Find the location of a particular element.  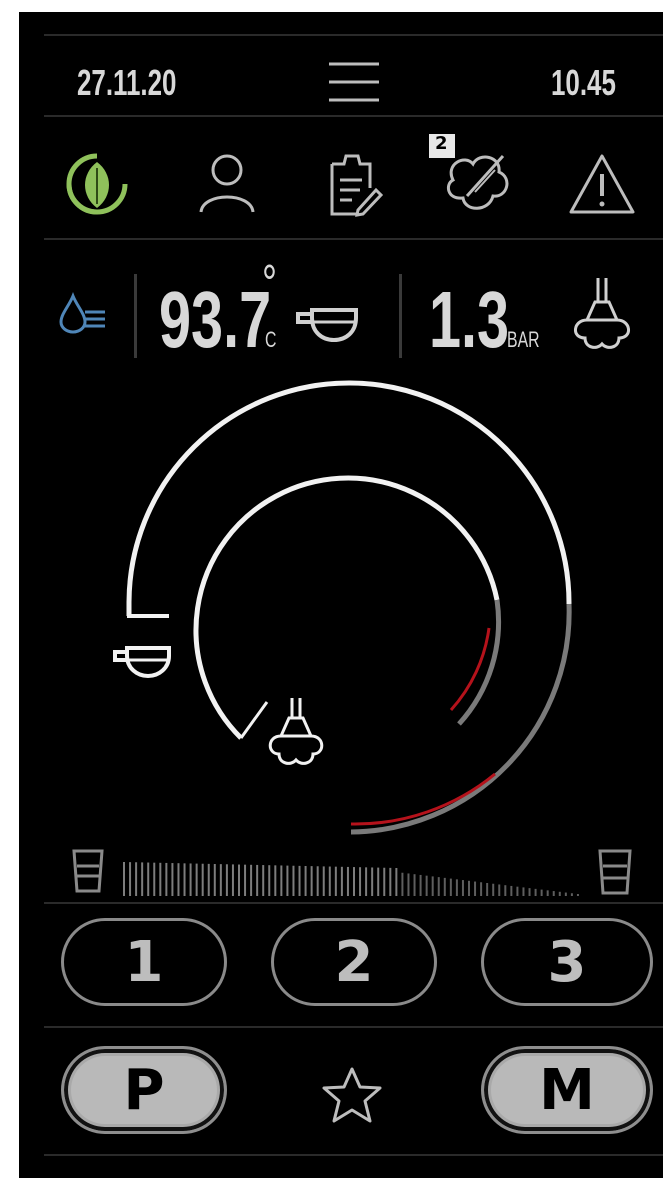

warning-icon is located at coordinates (602, 184).